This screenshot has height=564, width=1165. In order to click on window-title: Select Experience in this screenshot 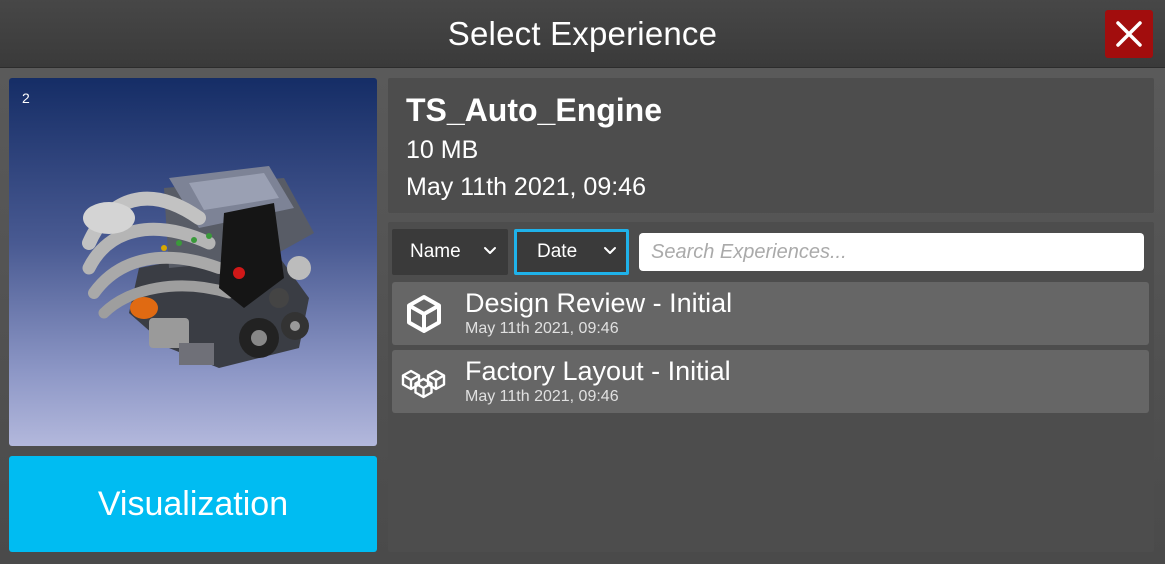, I will do `click(582, 33)`.